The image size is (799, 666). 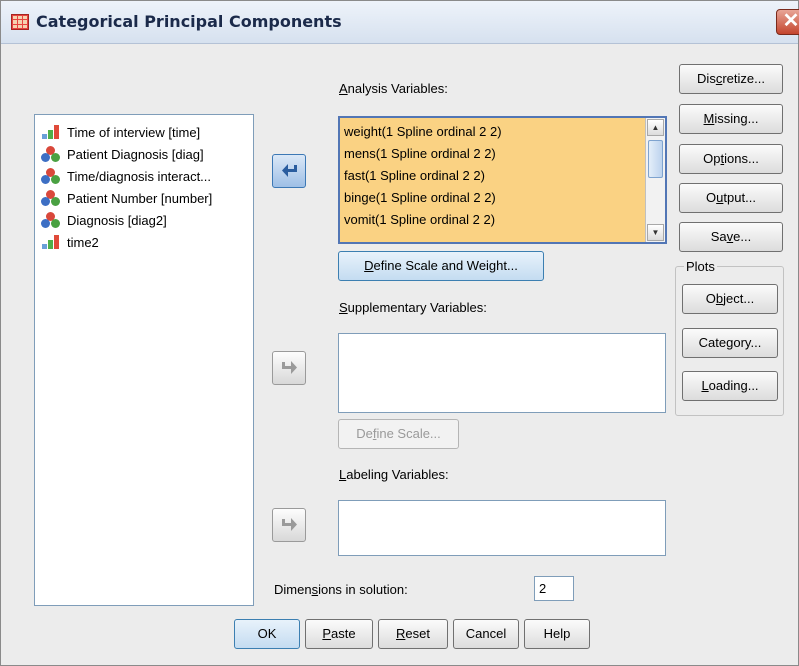 I want to click on list-item: mens(1 Spline ordinal 2 2), so click(x=420, y=153).